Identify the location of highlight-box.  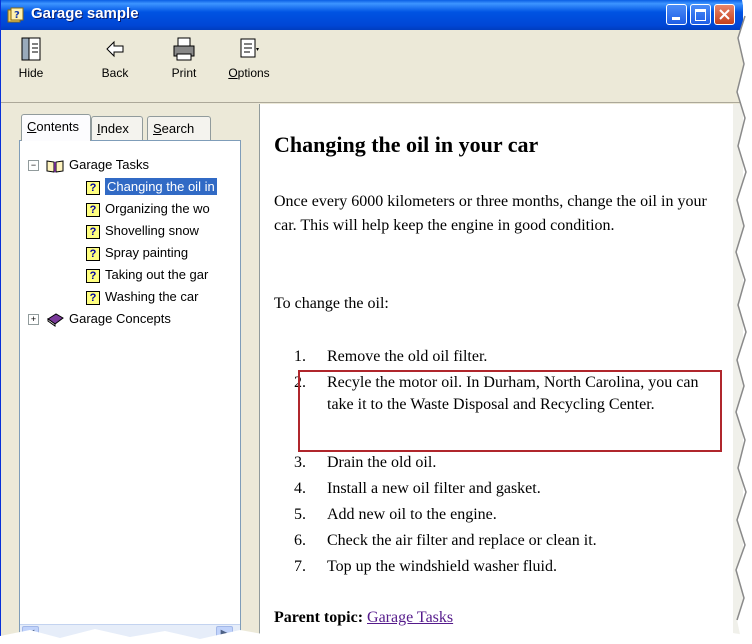
(510, 411).